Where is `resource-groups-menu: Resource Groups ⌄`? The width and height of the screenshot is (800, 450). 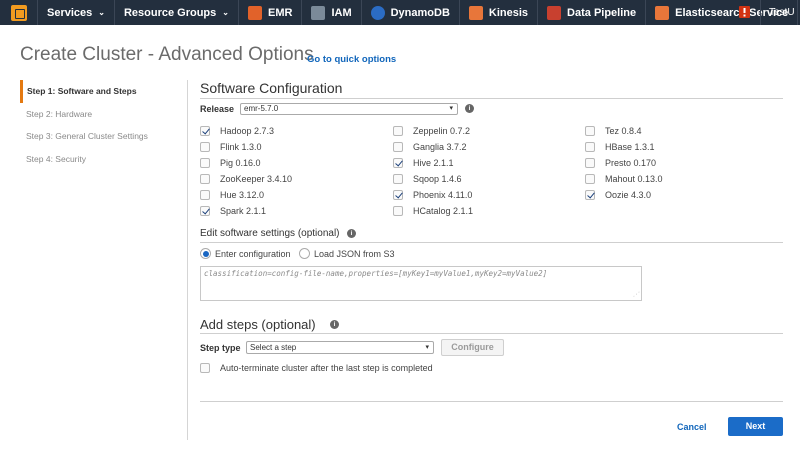 resource-groups-menu: Resource Groups ⌄ is located at coordinates (177, 12).